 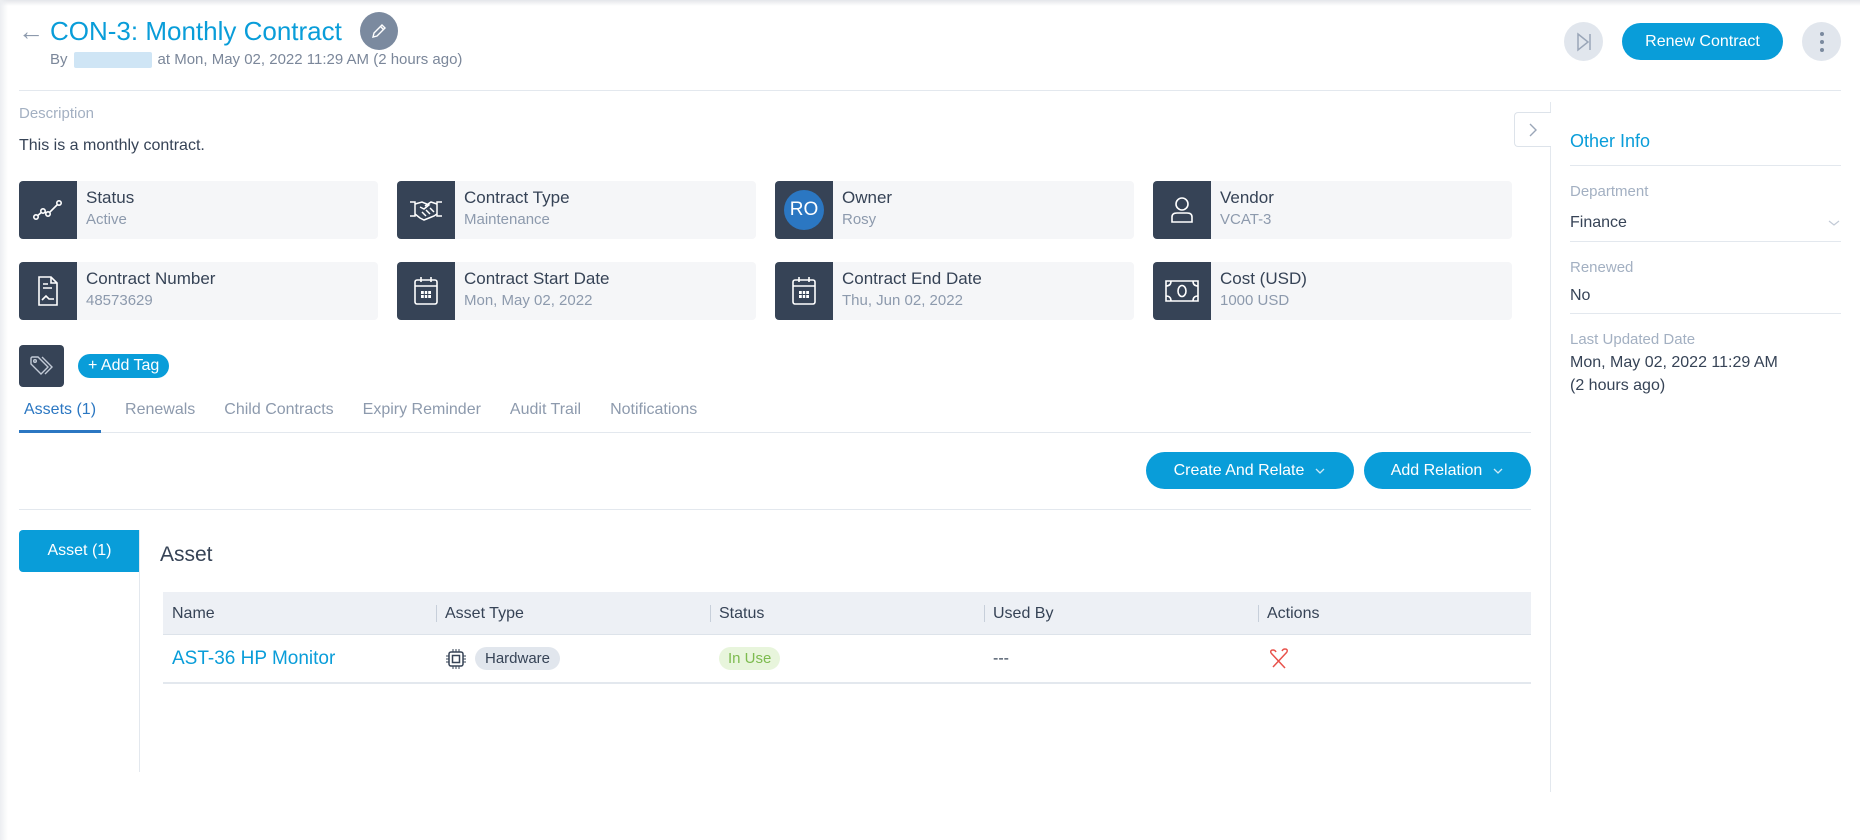 I want to click on tab-notifications: Notifications, so click(x=653, y=414).